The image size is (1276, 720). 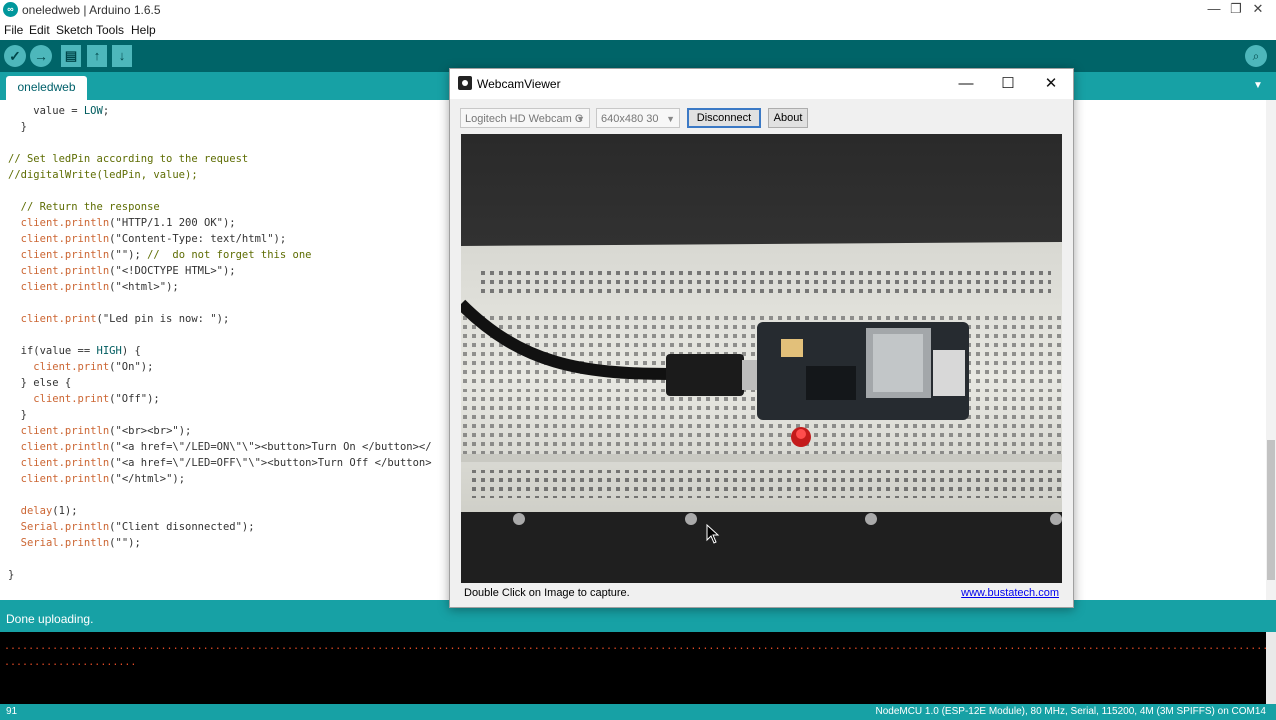 What do you see at coordinates (12, 711) in the screenshot?
I see `line-number: 91` at bounding box center [12, 711].